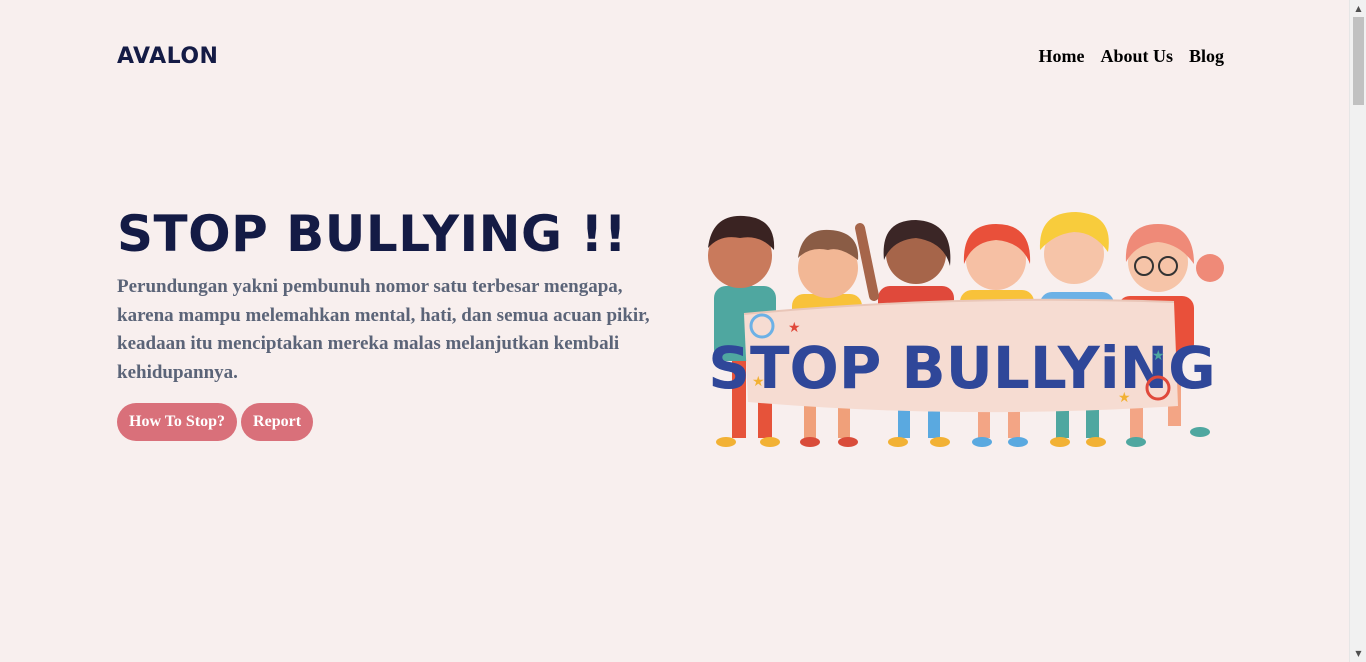 Image resolution: width=1366 pixels, height=662 pixels. What do you see at coordinates (1061, 56) in the screenshot?
I see `nav-home: Home` at bounding box center [1061, 56].